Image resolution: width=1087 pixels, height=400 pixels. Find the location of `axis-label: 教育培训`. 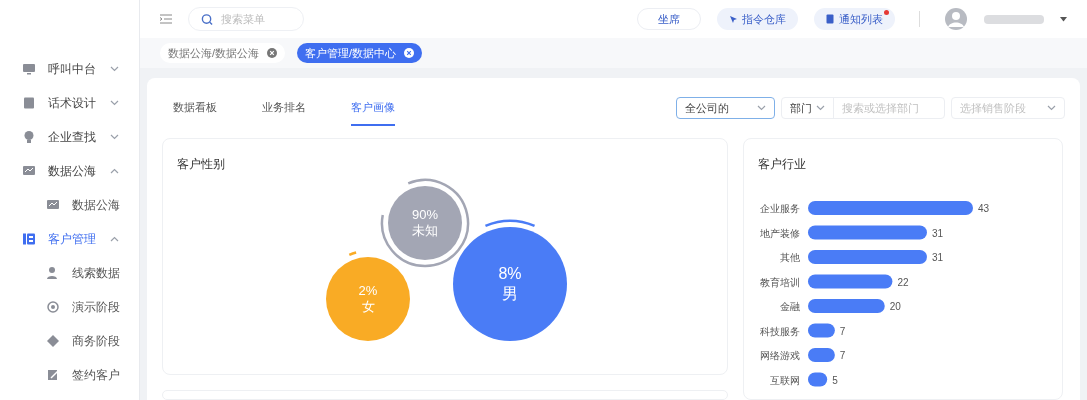

axis-label: 教育培训 is located at coordinates (780, 282).